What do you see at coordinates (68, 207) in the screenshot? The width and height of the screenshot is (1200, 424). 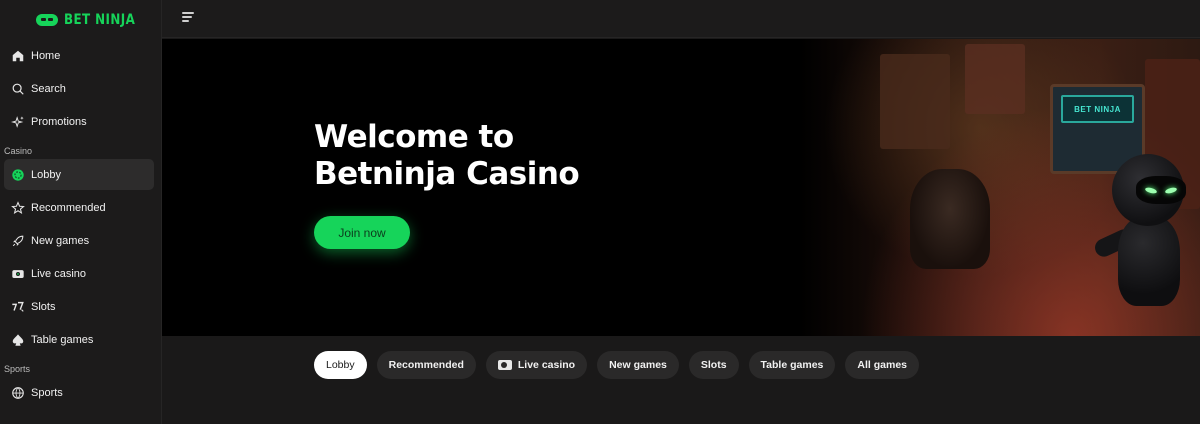 I see `sidebar-item-label: Recommended` at bounding box center [68, 207].